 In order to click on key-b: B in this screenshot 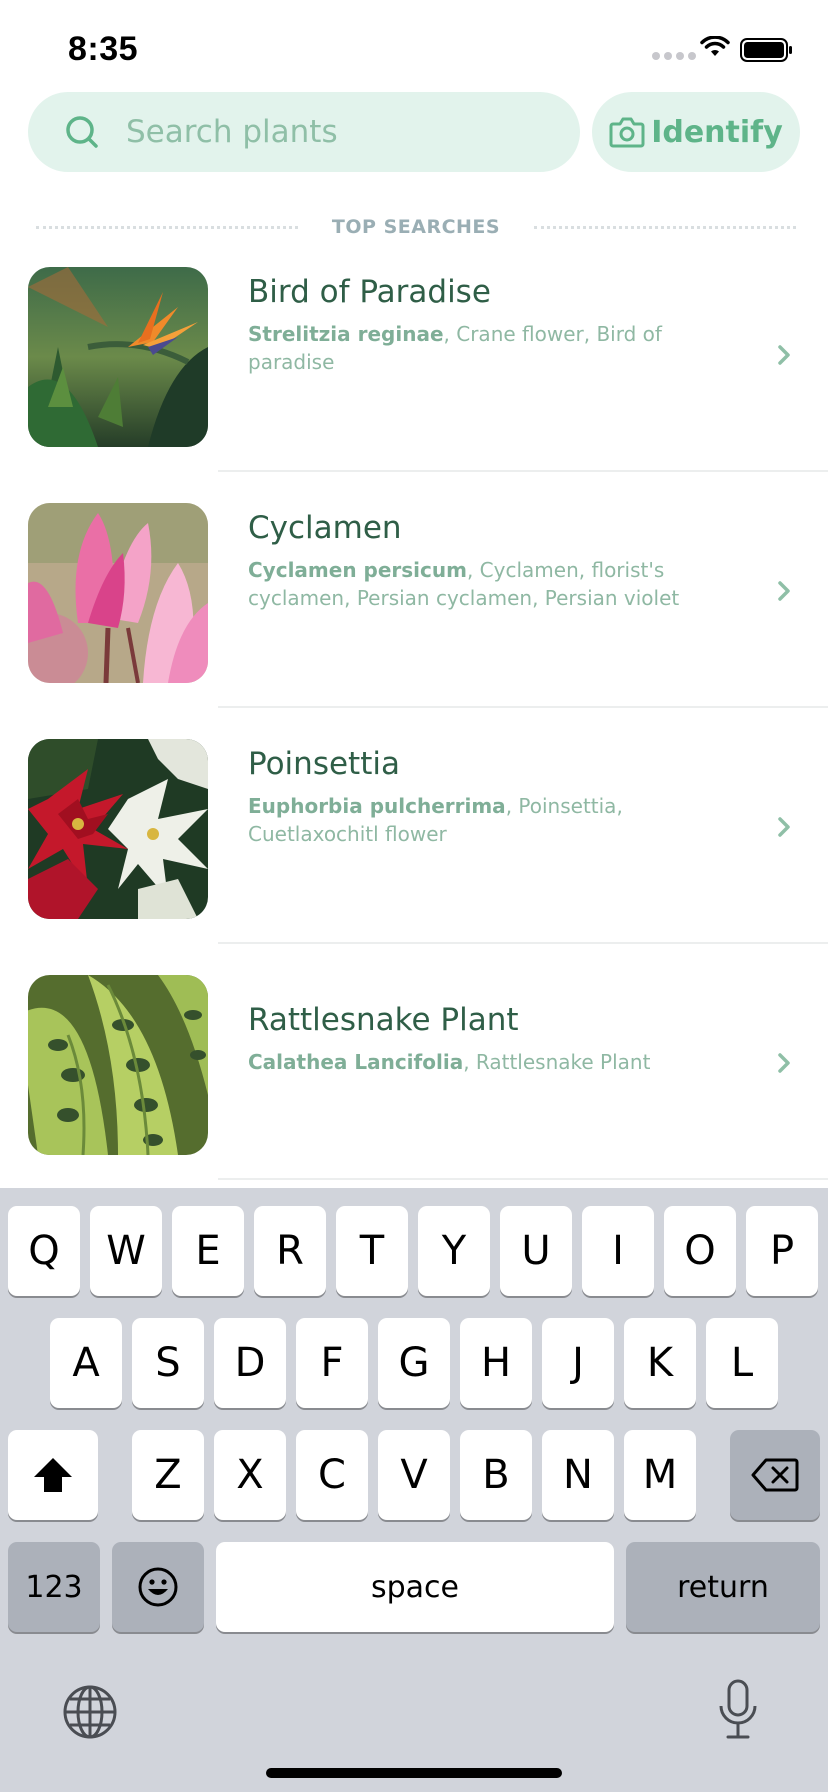, I will do `click(496, 1475)`.